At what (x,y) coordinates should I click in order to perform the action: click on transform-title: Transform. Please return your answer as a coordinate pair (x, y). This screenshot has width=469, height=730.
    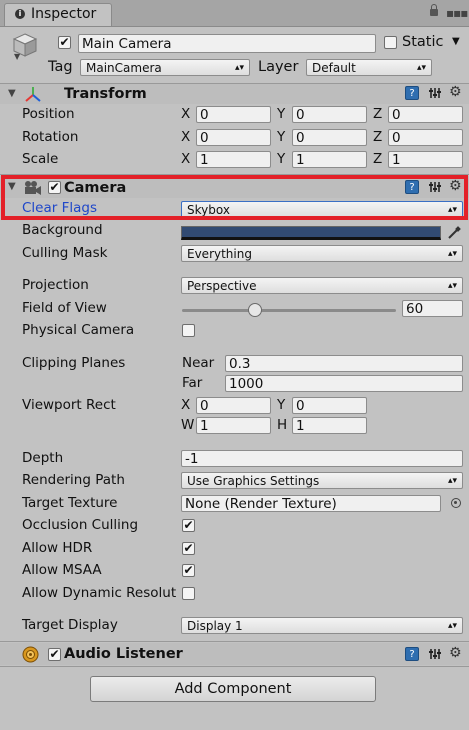
    Looking at the image, I should click on (105, 94).